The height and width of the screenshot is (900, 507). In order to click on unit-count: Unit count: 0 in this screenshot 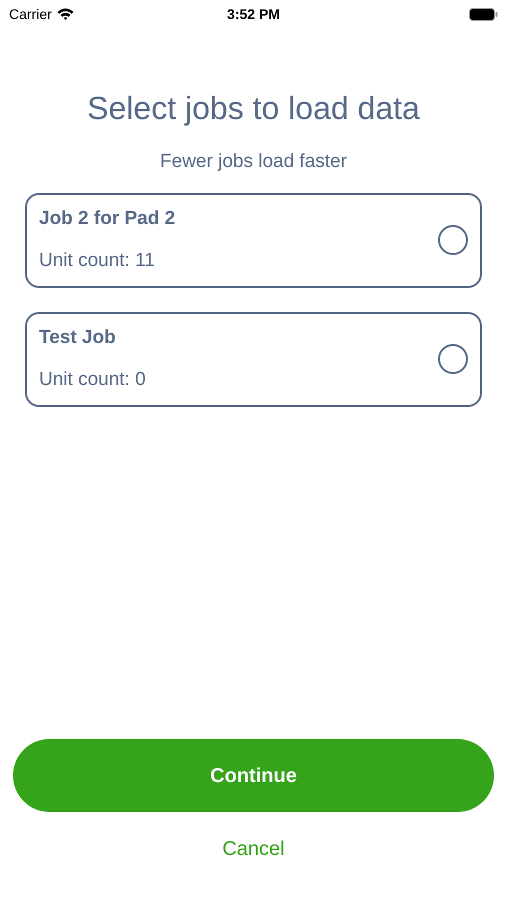, I will do `click(93, 380)`.